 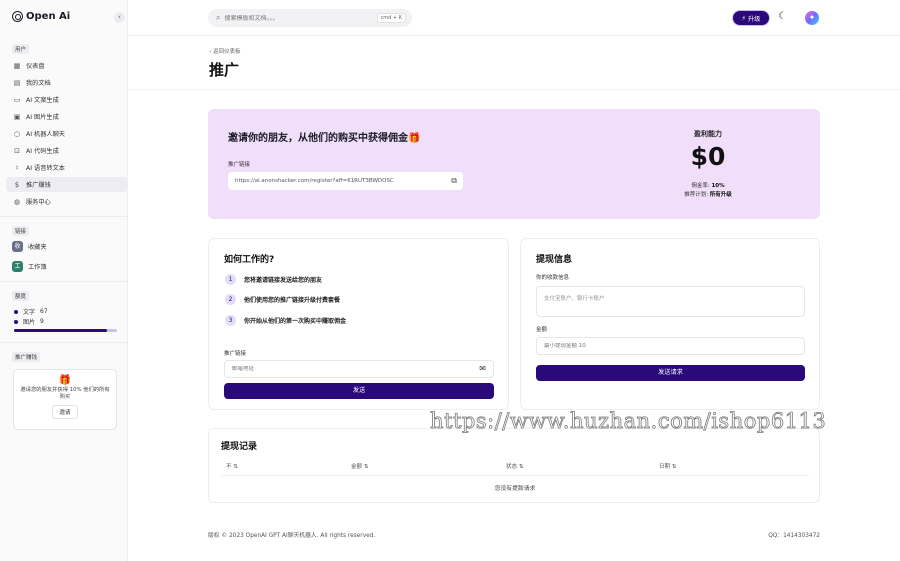 What do you see at coordinates (667, 466) in the screenshot?
I see `column-header-date: 日期 ⇅` at bounding box center [667, 466].